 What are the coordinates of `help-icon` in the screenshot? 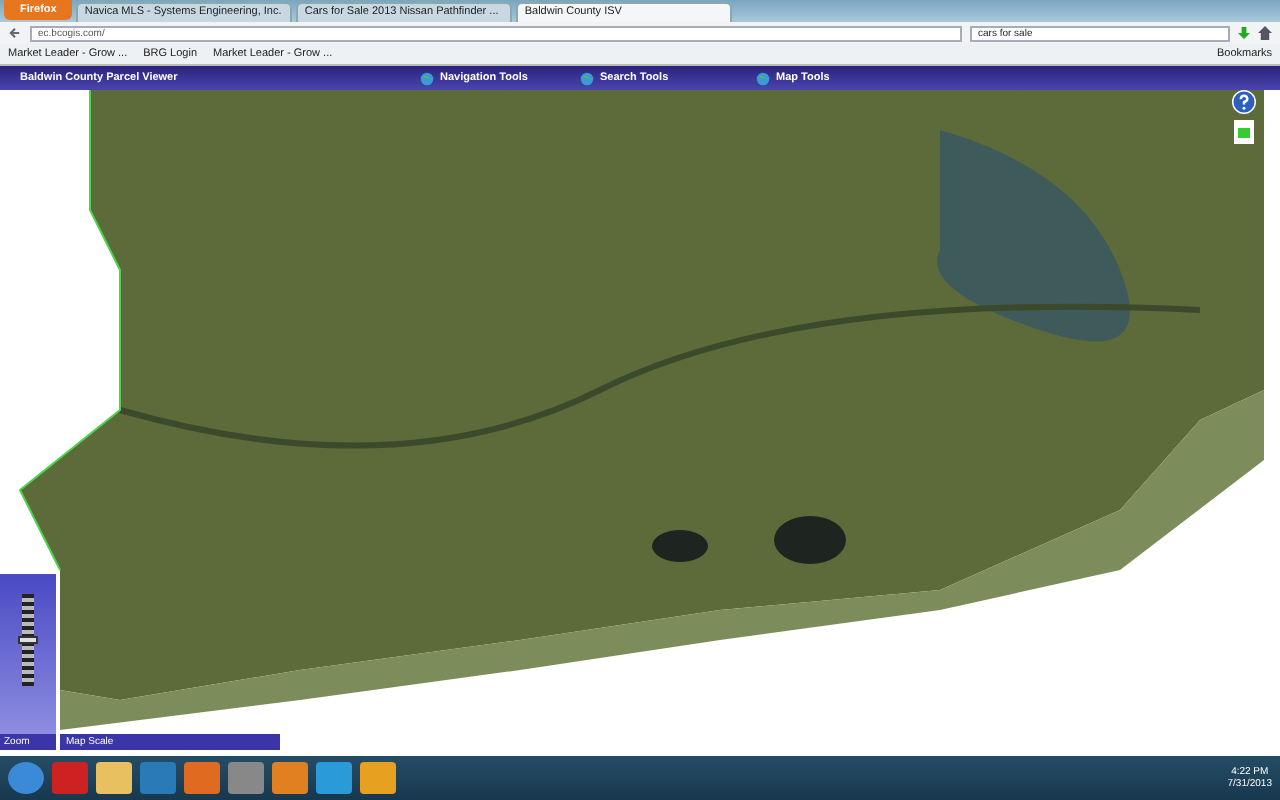 It's located at (1244, 102).